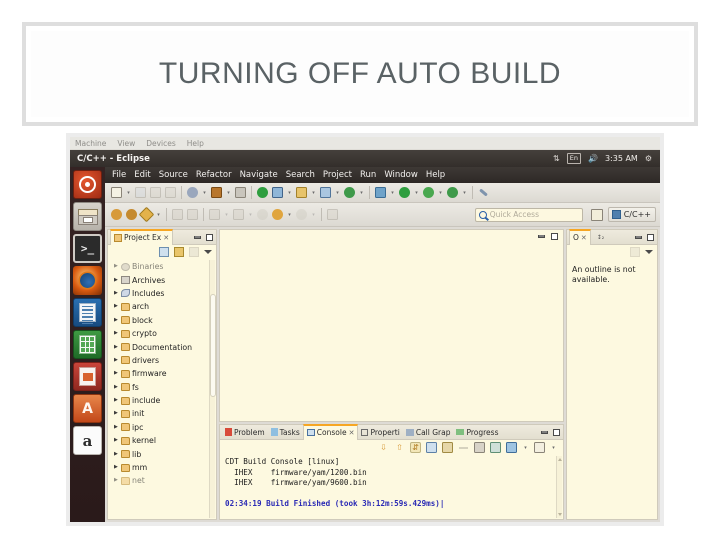  I want to click on volume-icon: 🔊, so click(593, 158).